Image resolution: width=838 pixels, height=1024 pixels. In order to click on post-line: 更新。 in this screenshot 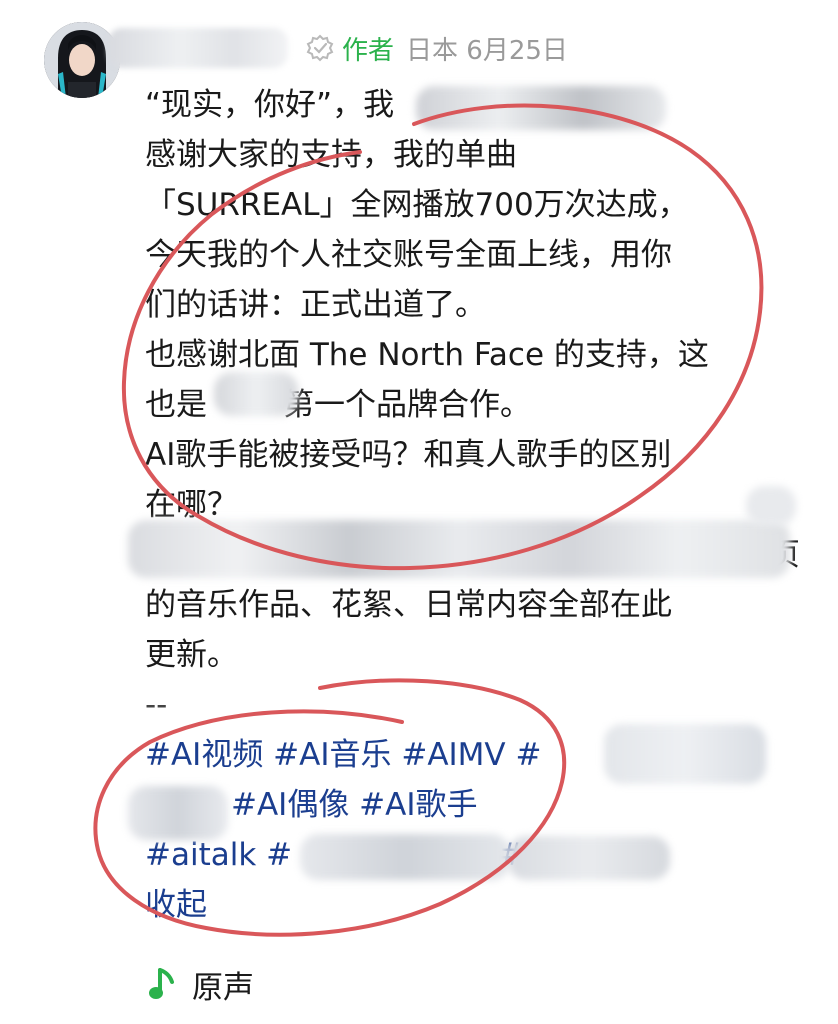, I will do `click(191, 655)`.